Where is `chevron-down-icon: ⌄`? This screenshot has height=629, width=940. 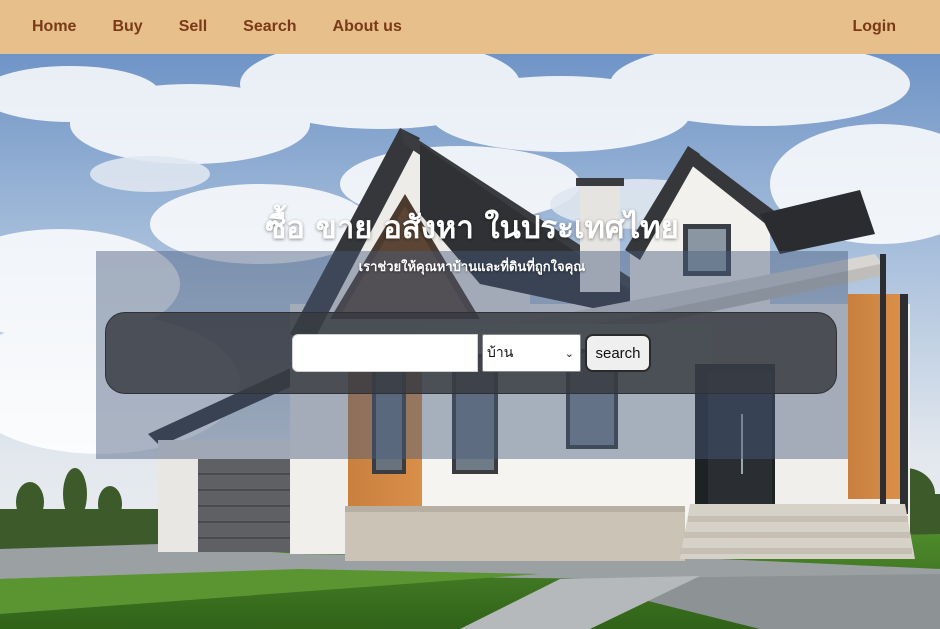
chevron-down-icon: ⌄ is located at coordinates (569, 353).